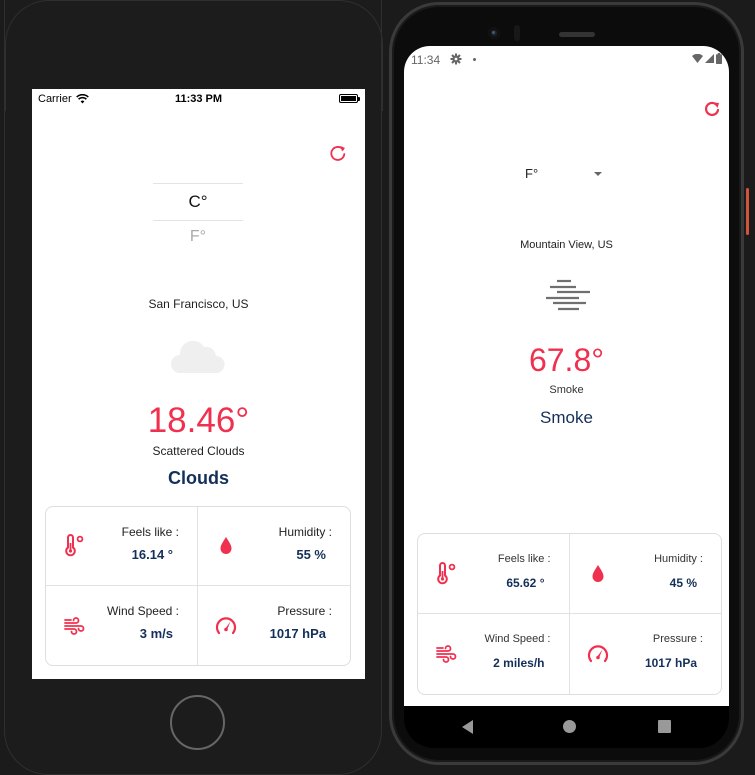 The height and width of the screenshot is (775, 755). Describe the element at coordinates (467, 727) in the screenshot. I see `back-button-icon` at that location.